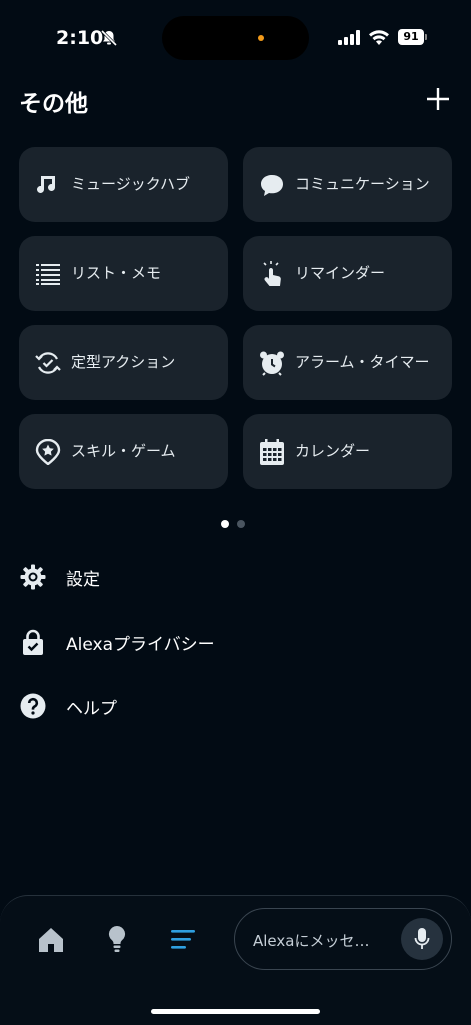 This screenshot has height=1025, width=471. Describe the element at coordinates (241, 524) in the screenshot. I see `page-dot` at that location.